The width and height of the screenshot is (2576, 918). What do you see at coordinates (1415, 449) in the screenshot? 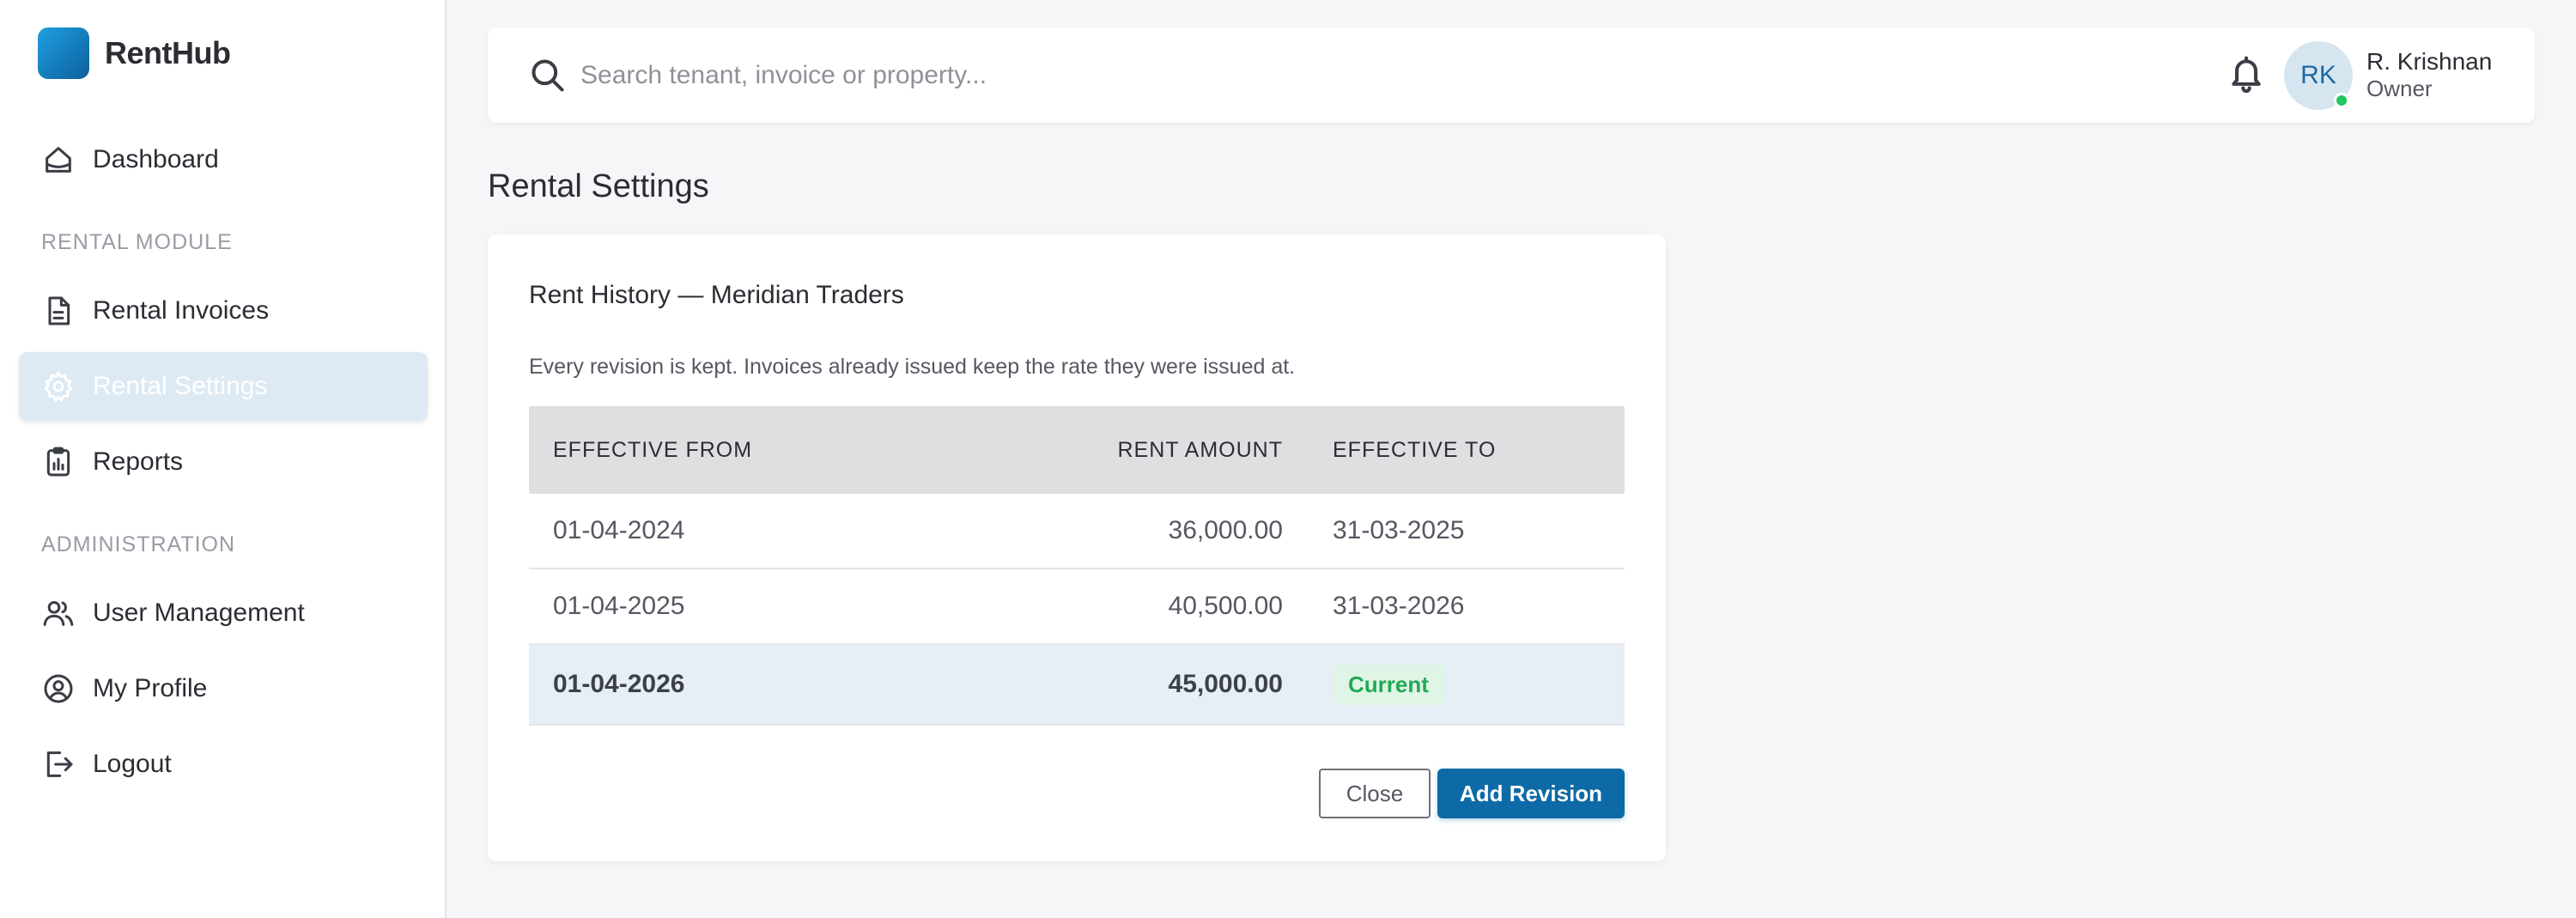
I see `column-header-effective-to: EFFECTIVE TO` at bounding box center [1415, 449].